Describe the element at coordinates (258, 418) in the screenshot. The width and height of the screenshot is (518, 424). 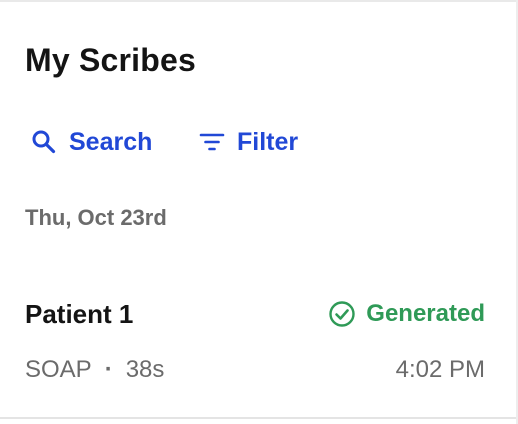
I see `divider` at that location.